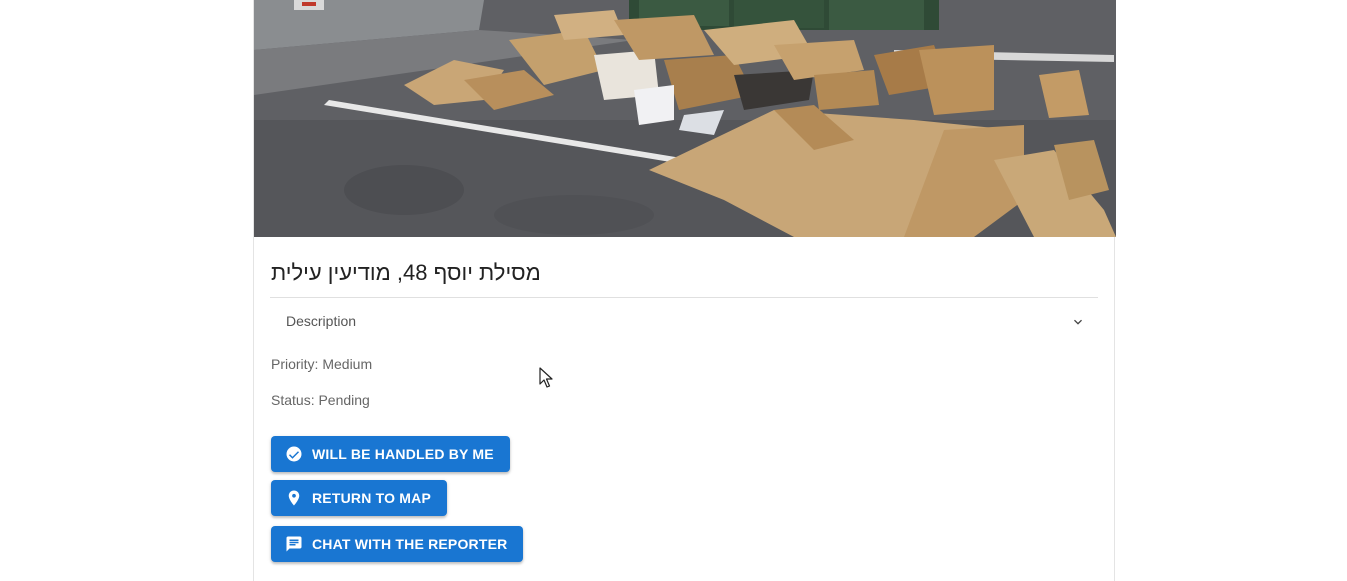 This screenshot has height=581, width=1347. I want to click on chat-icon, so click(294, 544).